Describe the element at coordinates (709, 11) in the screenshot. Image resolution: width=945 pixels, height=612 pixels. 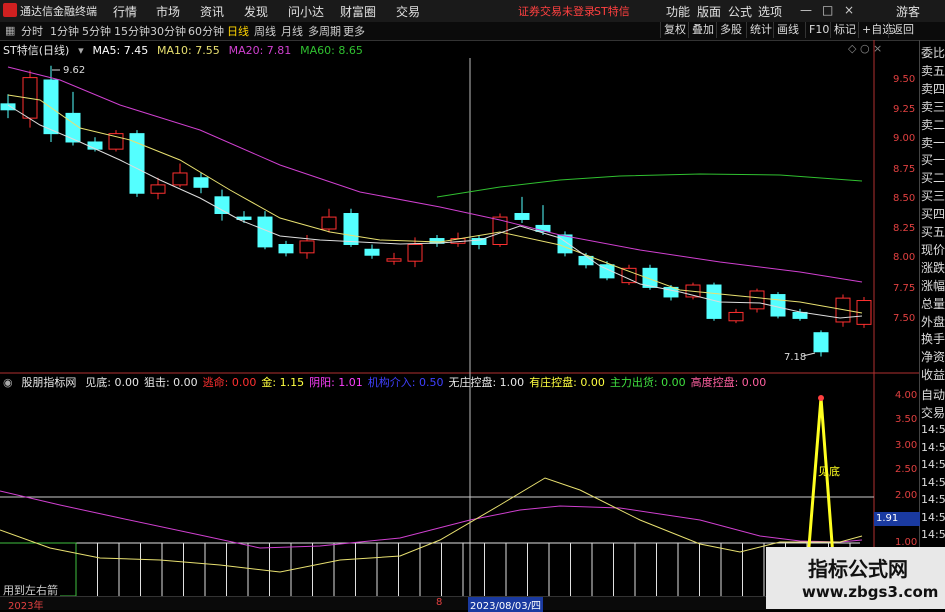
I see `menu-right-1: 版面` at that location.